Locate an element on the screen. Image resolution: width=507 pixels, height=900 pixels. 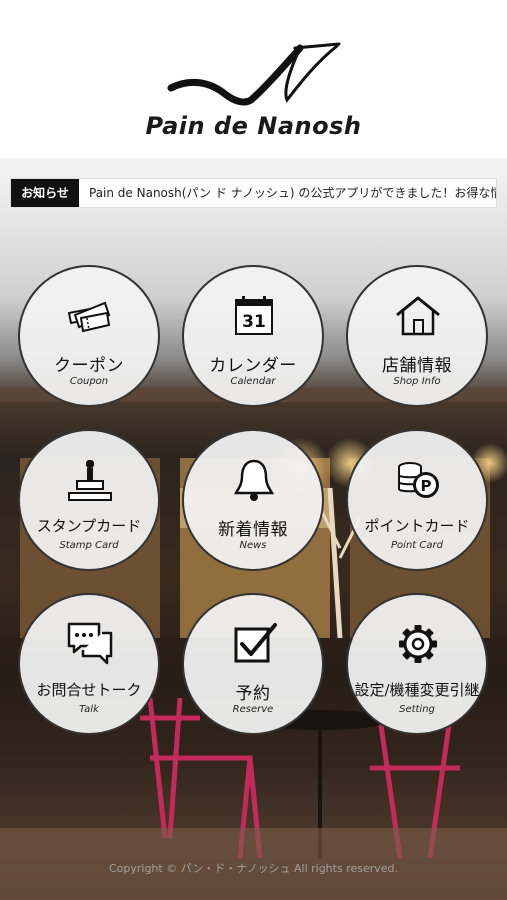
calendar-day: 31 is located at coordinates (254, 322).